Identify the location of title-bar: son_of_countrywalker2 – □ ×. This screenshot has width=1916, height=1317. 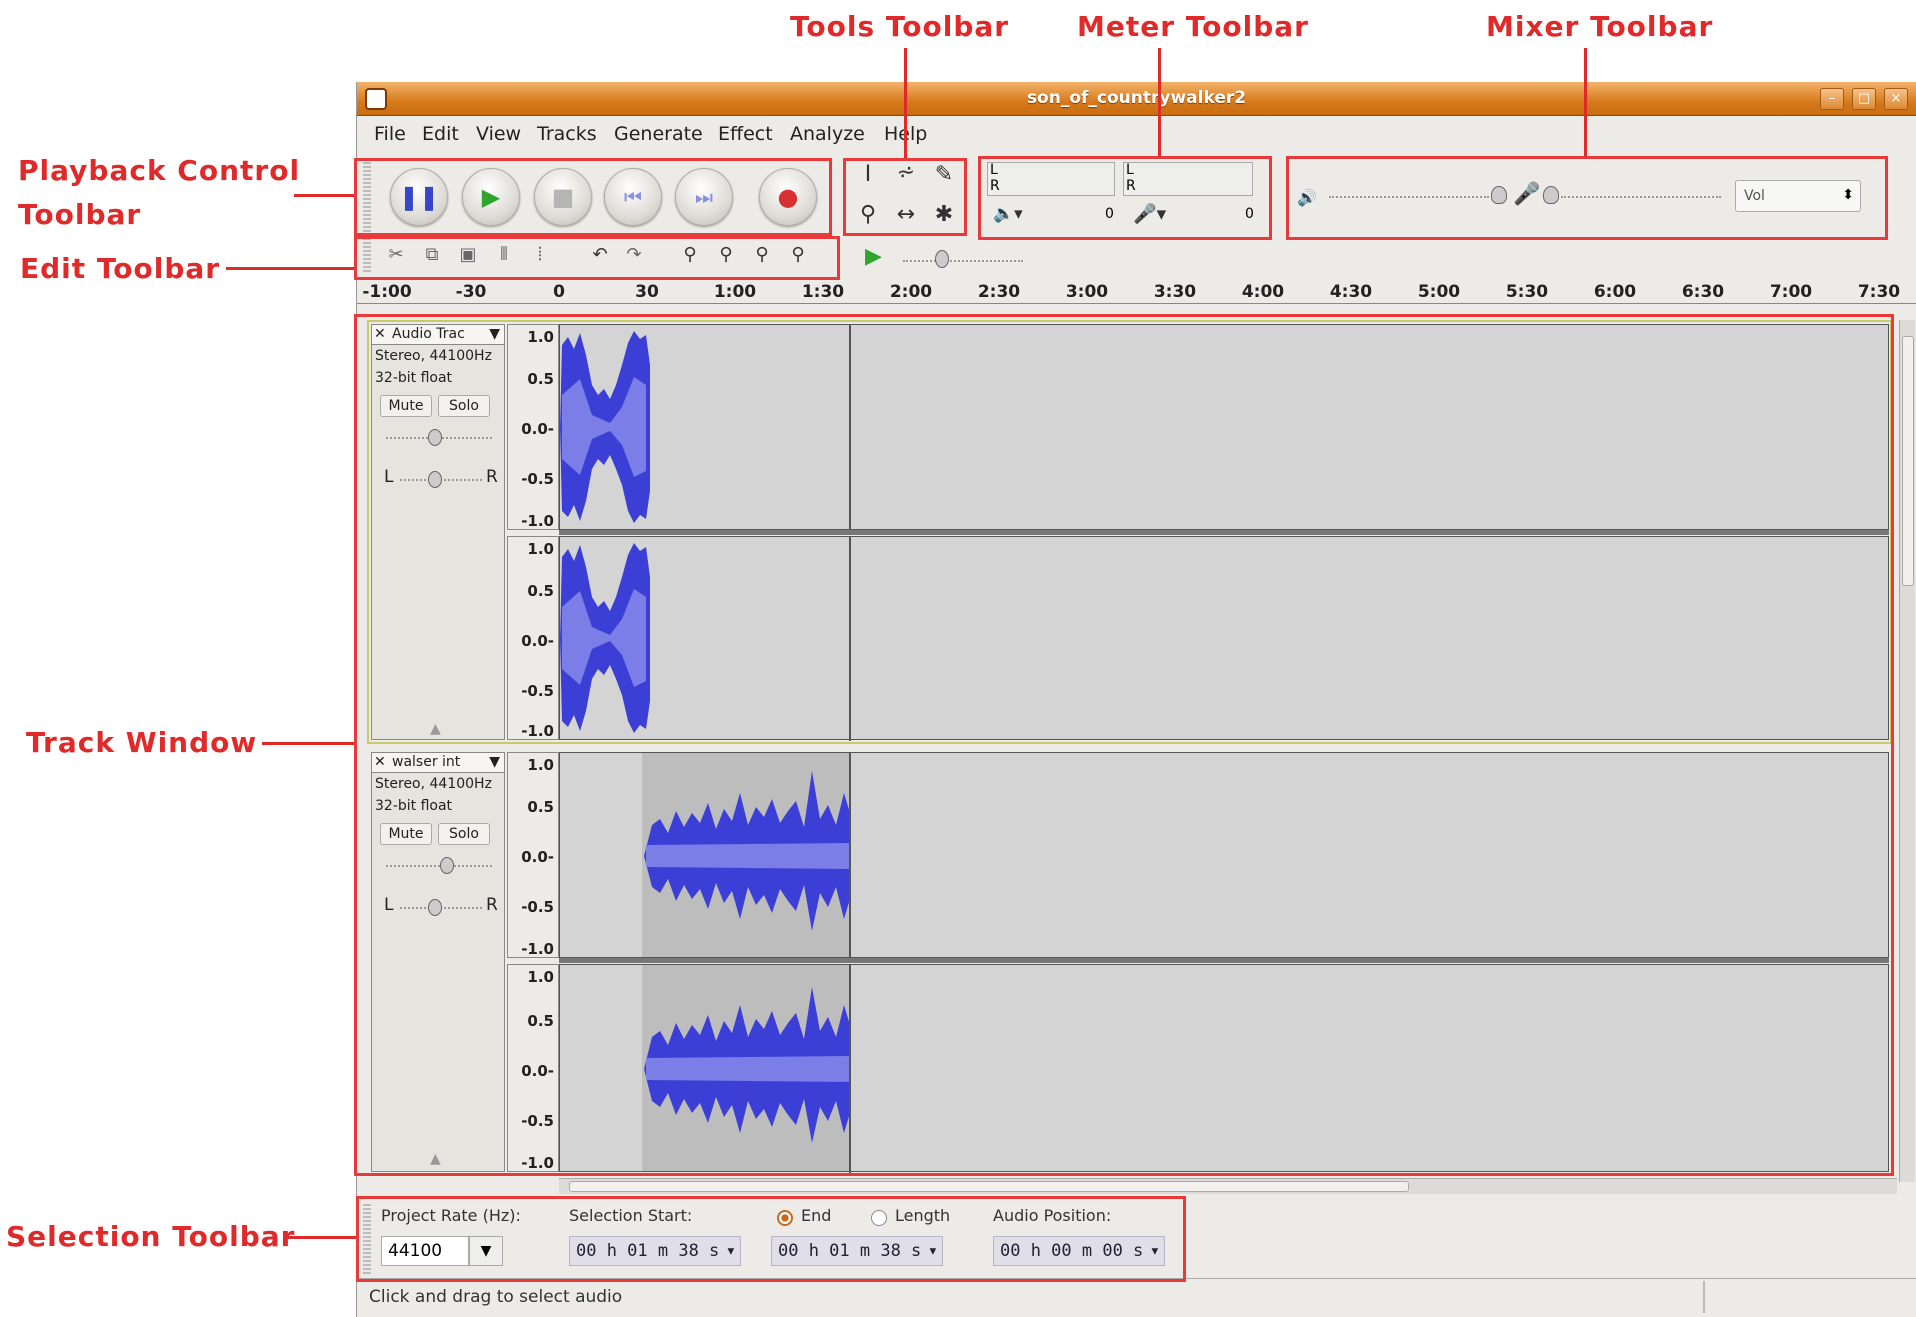
(1136, 99).